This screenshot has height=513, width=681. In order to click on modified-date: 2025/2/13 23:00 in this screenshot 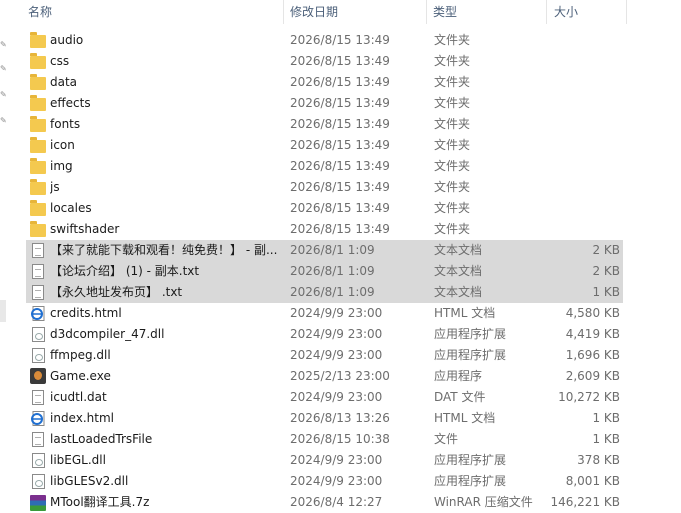, I will do `click(340, 376)`.